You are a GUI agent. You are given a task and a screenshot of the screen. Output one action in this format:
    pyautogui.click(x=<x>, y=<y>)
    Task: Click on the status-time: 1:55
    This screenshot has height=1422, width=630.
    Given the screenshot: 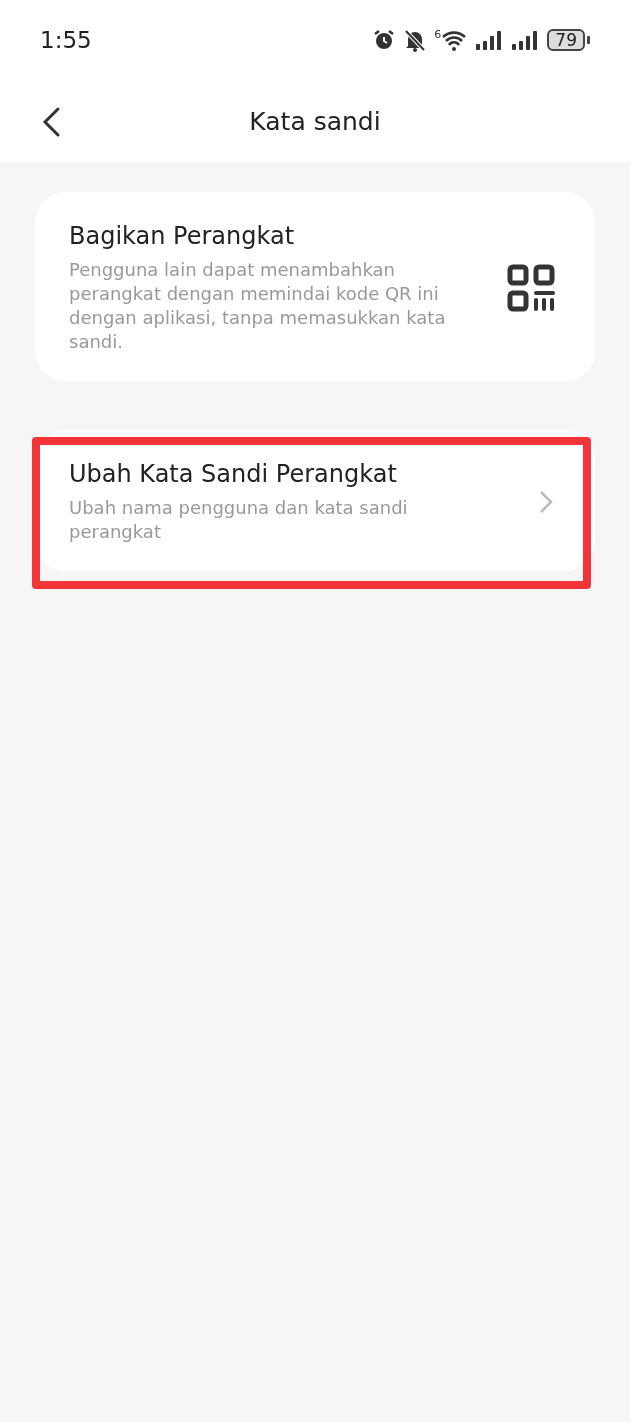 What is the action you would take?
    pyautogui.click(x=66, y=40)
    